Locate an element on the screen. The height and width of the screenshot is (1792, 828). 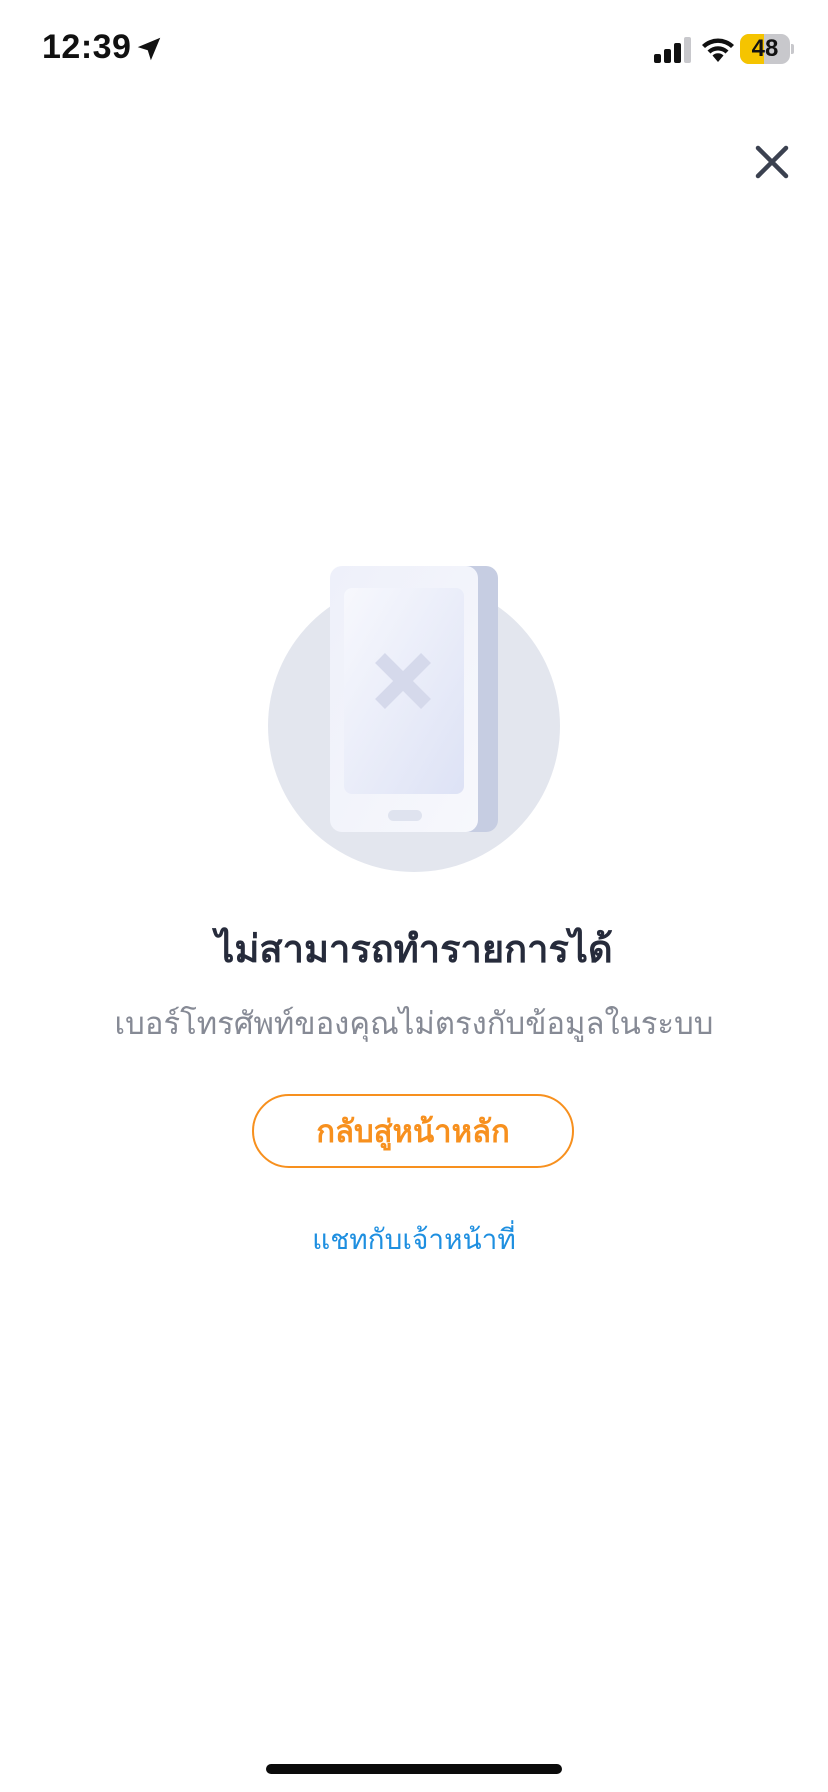
location-arrow-icon is located at coordinates (149, 49).